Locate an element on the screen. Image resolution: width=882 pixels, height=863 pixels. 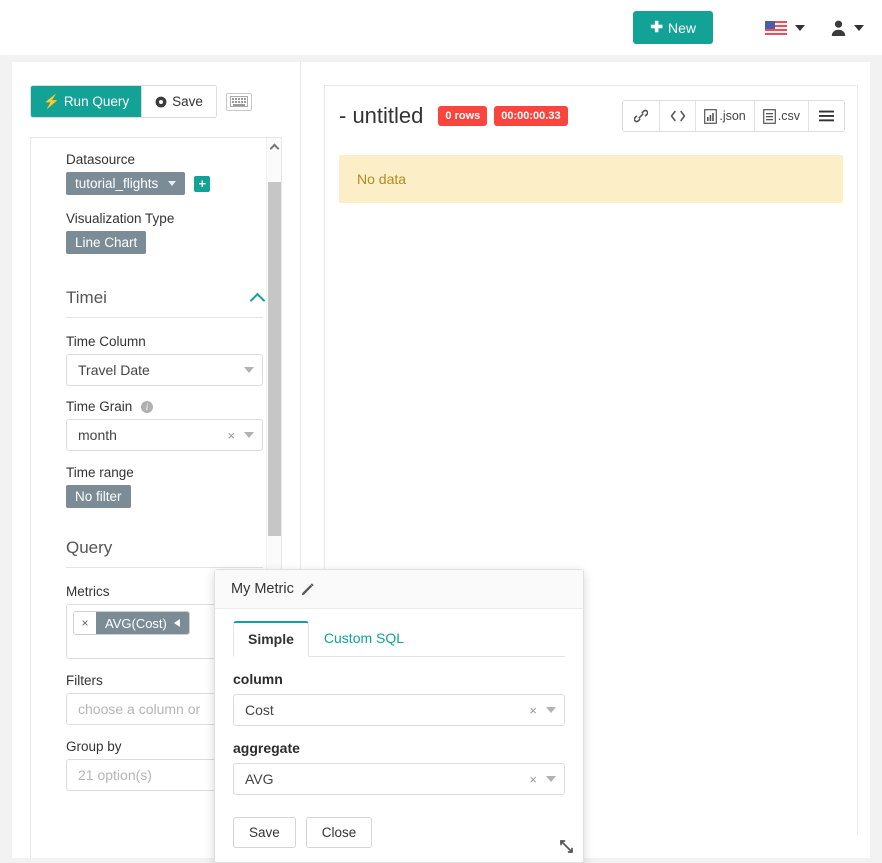
aggregate-select: AVG × is located at coordinates (399, 779).